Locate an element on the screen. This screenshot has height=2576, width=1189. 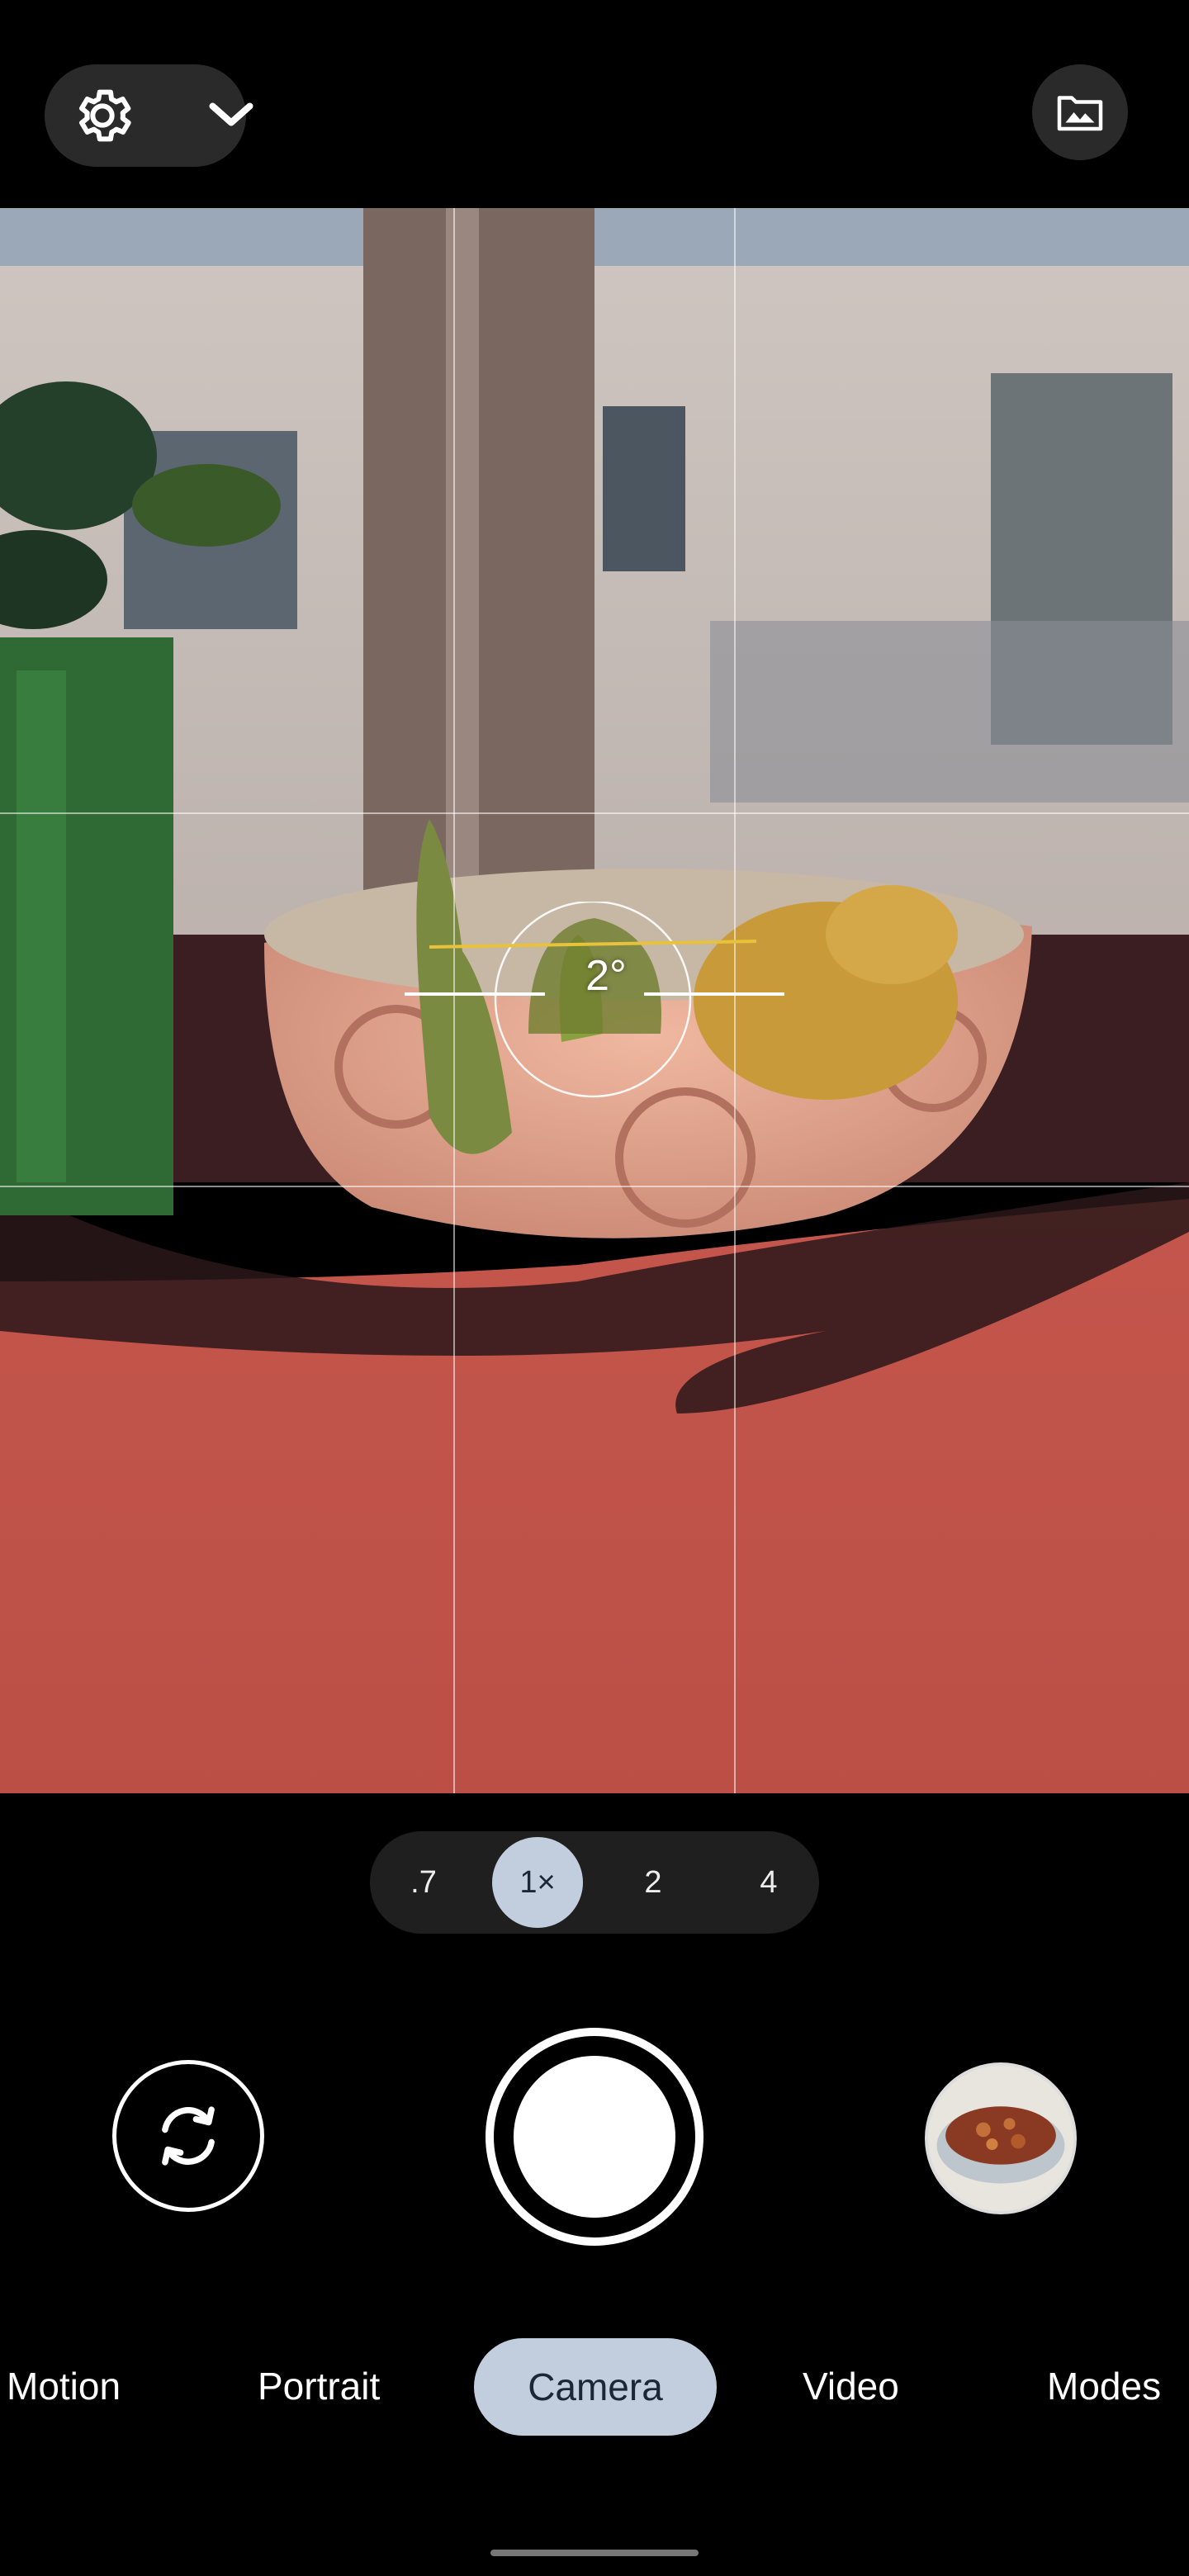
shutter-button is located at coordinates (594, 2137).